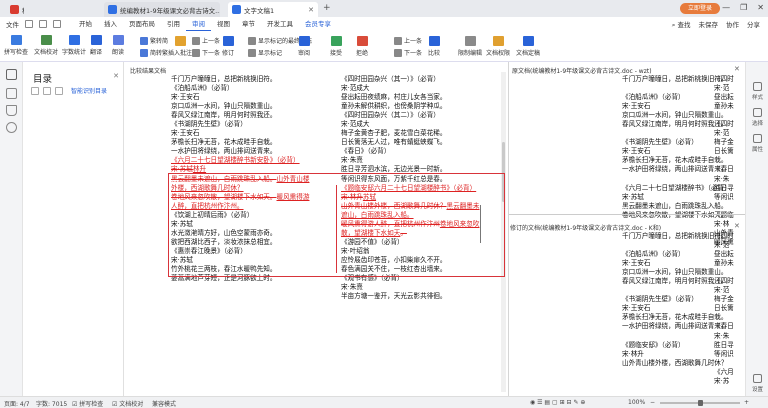 The image size is (768, 408). What do you see at coordinates (757, 383) in the screenshot?
I see `settings-panel-button: 设置` at bounding box center [757, 383].